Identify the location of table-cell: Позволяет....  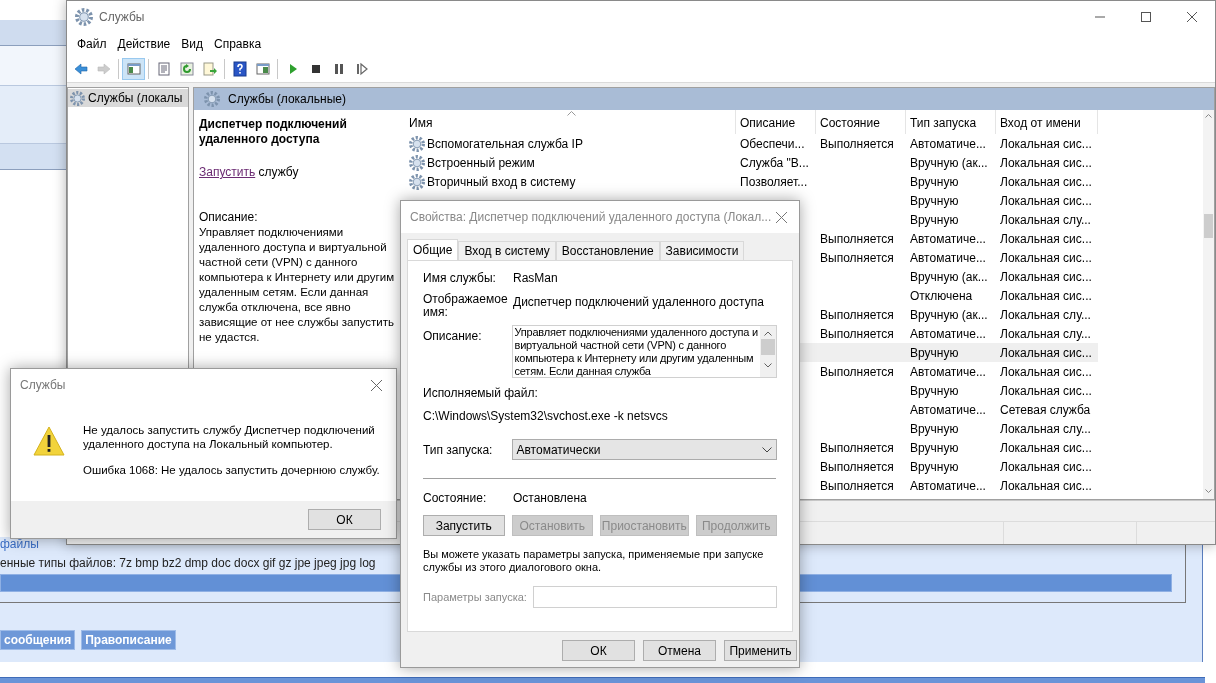
(774, 181).